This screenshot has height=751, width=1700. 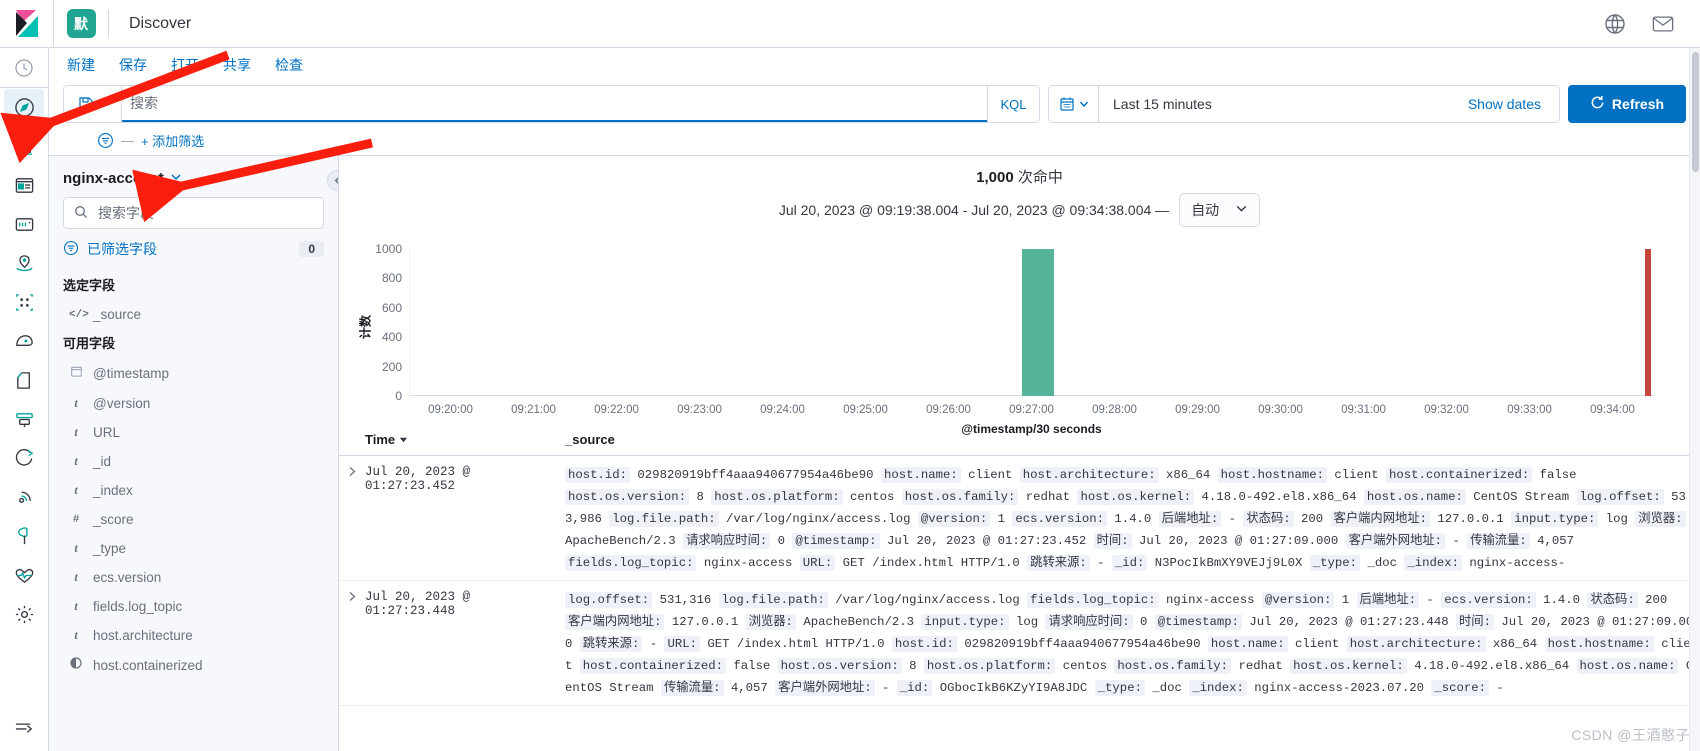 I want to click on space-avatar-wrap: 默, so click(x=81, y=23).